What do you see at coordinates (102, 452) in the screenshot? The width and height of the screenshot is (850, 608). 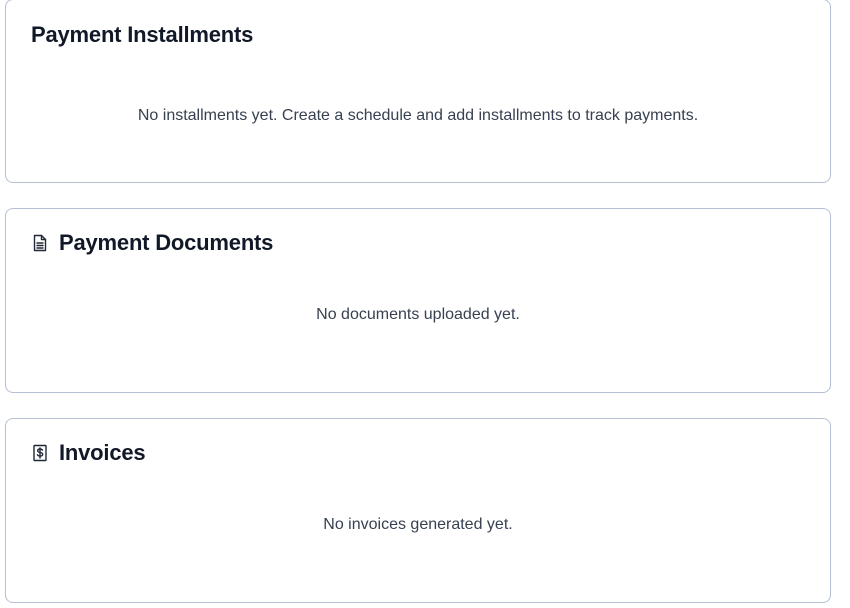 I see `invoices-title: Invoices` at bounding box center [102, 452].